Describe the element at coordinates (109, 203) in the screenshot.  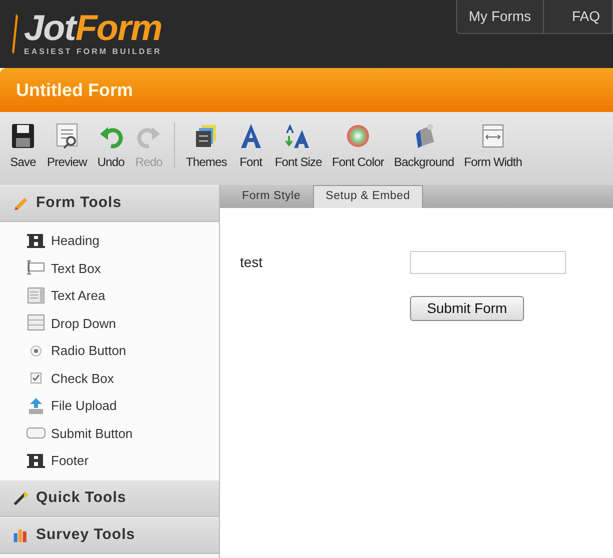
I see `section-header: Form Tools` at that location.